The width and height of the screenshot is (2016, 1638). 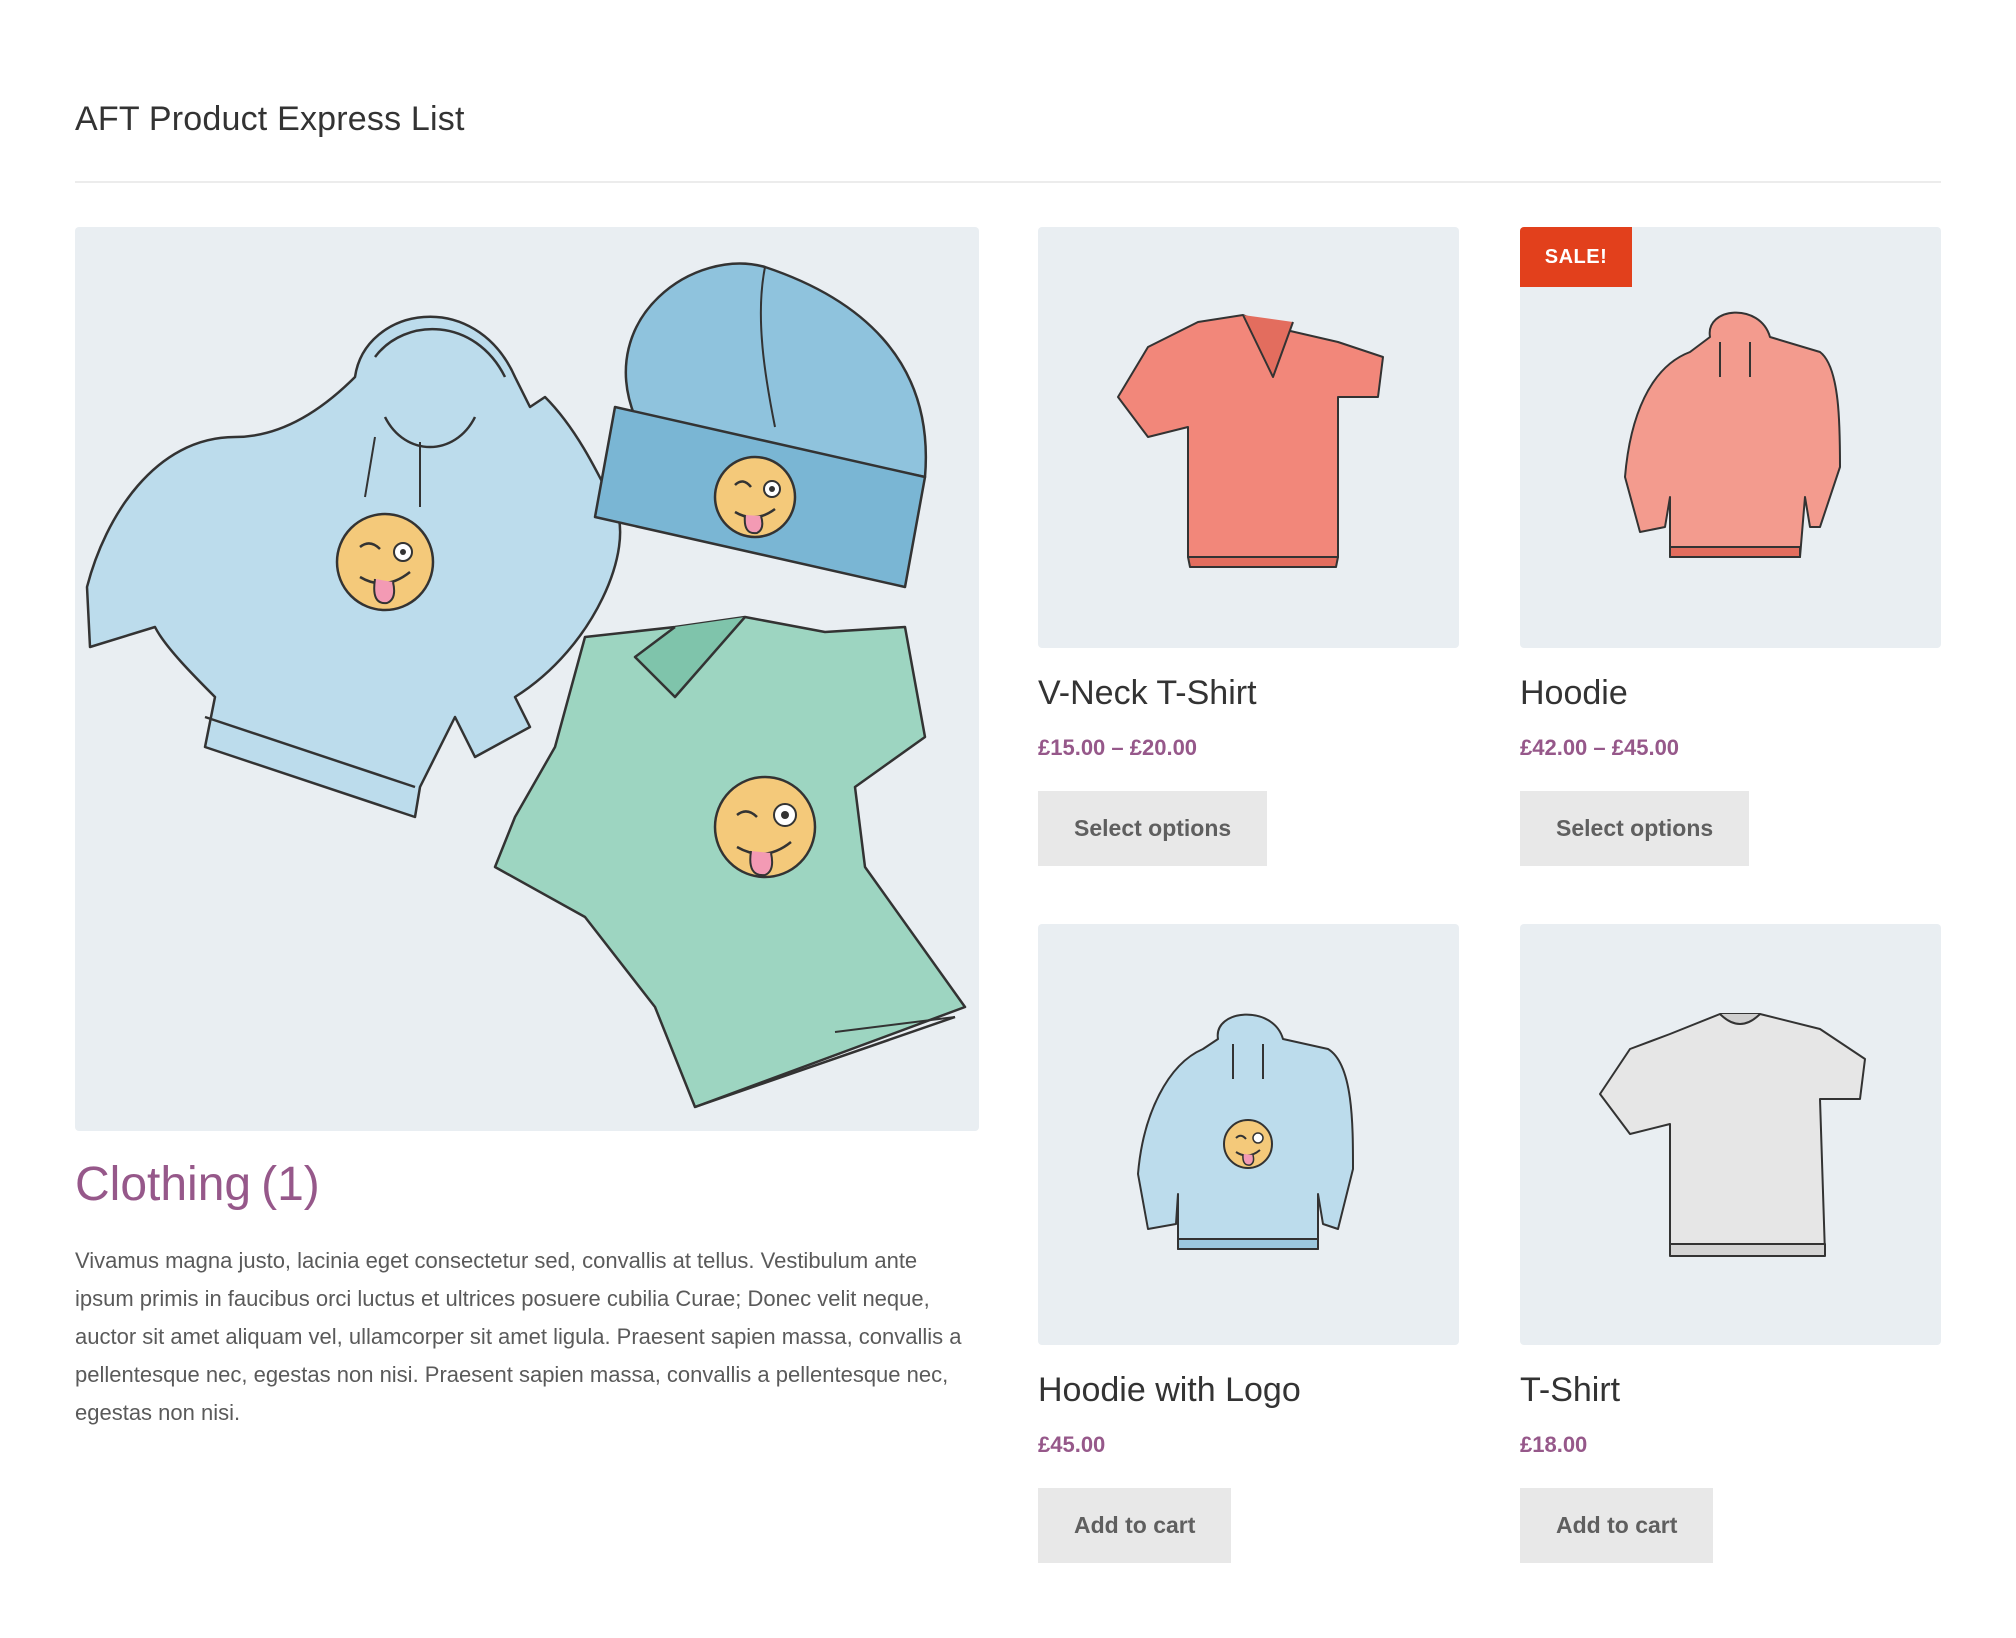 I want to click on product-title: Hoodie with Logo, so click(x=1248, y=1390).